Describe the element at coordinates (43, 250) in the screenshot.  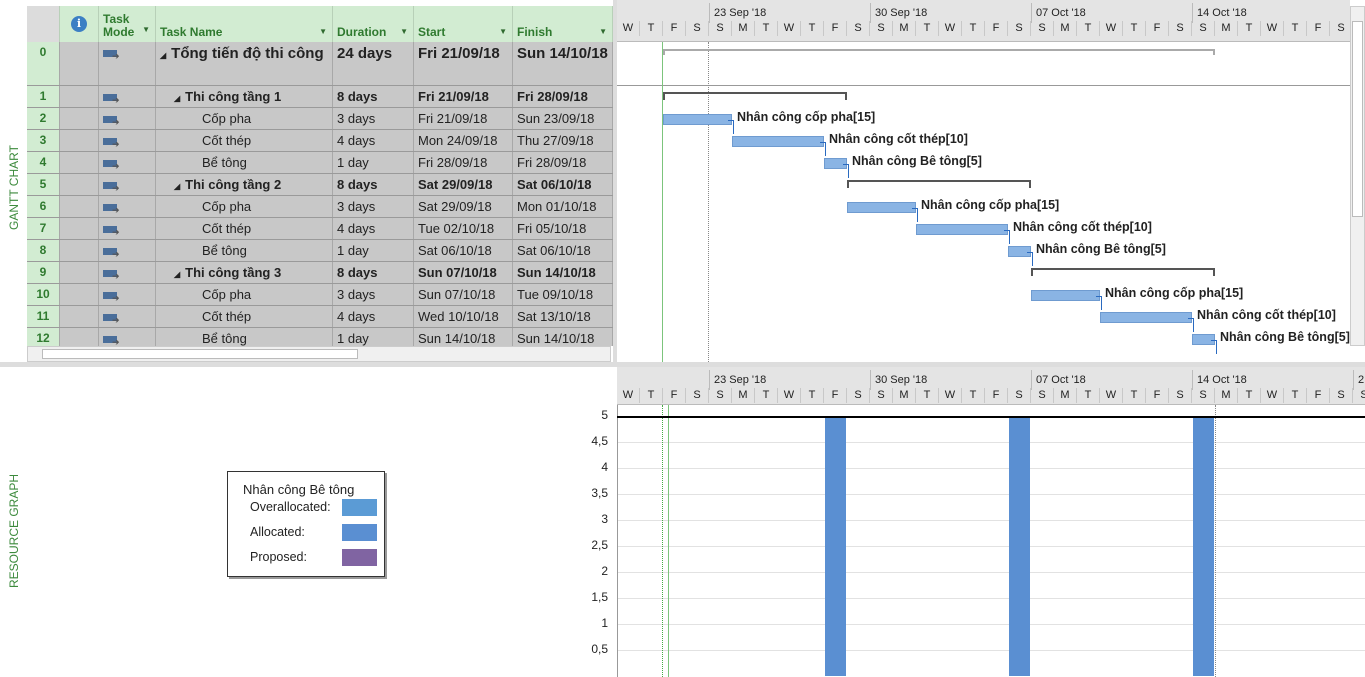
I see `row-number: 8` at that location.